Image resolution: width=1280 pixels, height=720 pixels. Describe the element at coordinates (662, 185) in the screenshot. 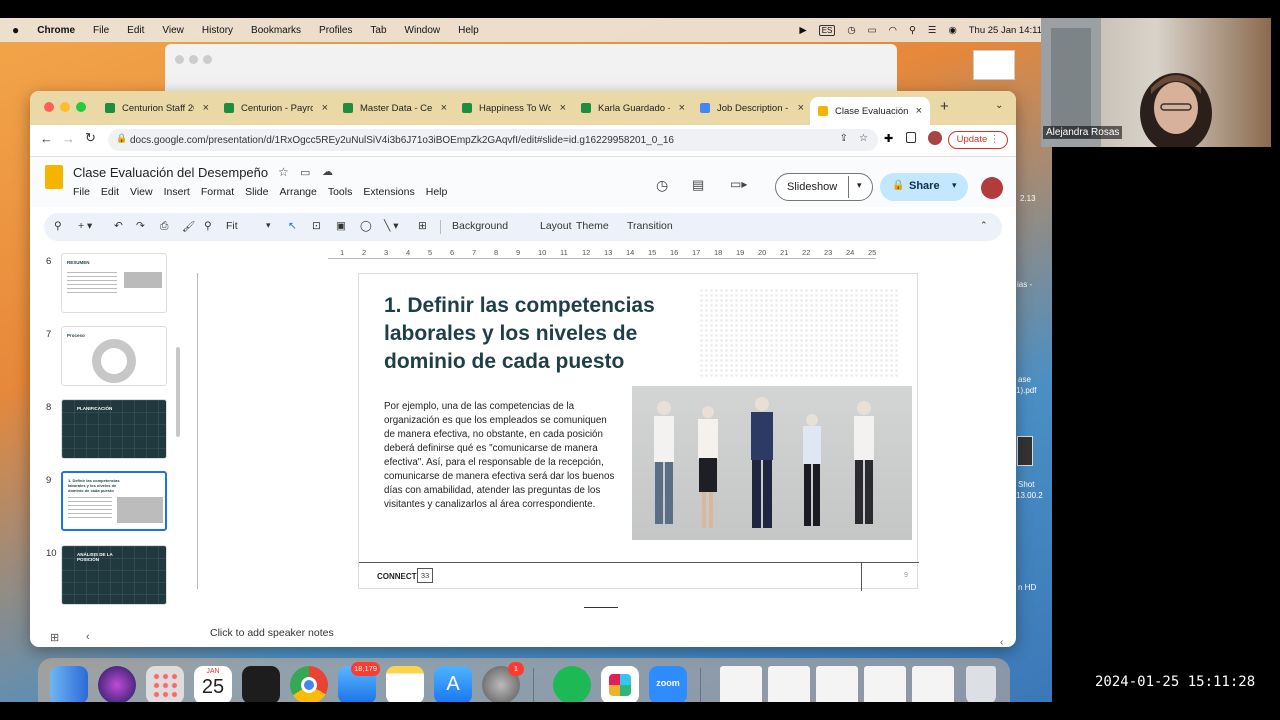

I see `version-history-icon: ◷` at that location.